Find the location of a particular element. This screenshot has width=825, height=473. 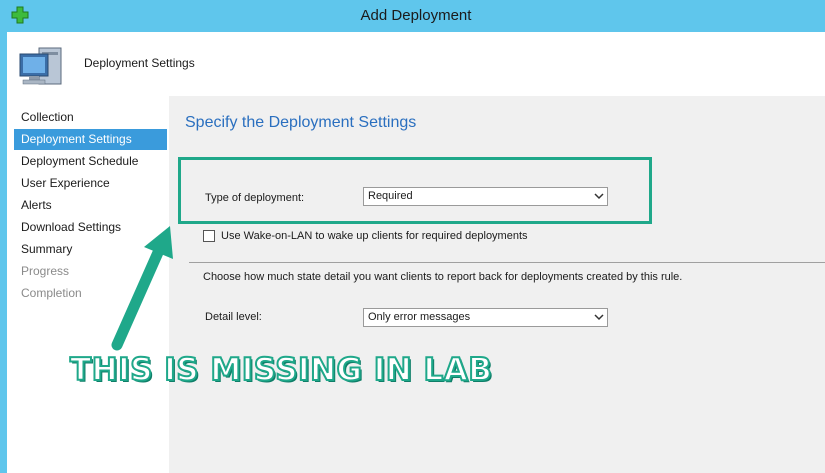

window-left-border is located at coordinates (3, 236).